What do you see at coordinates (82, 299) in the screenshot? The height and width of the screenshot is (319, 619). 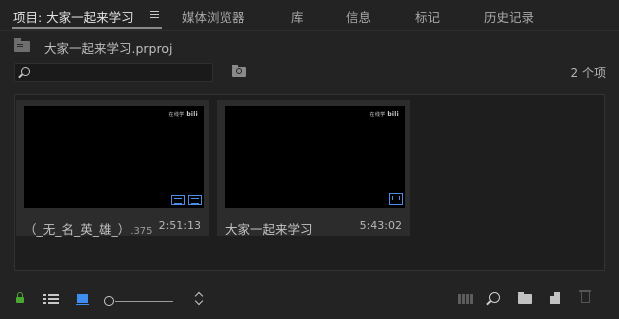 I see `icon-view-icon` at bounding box center [82, 299].